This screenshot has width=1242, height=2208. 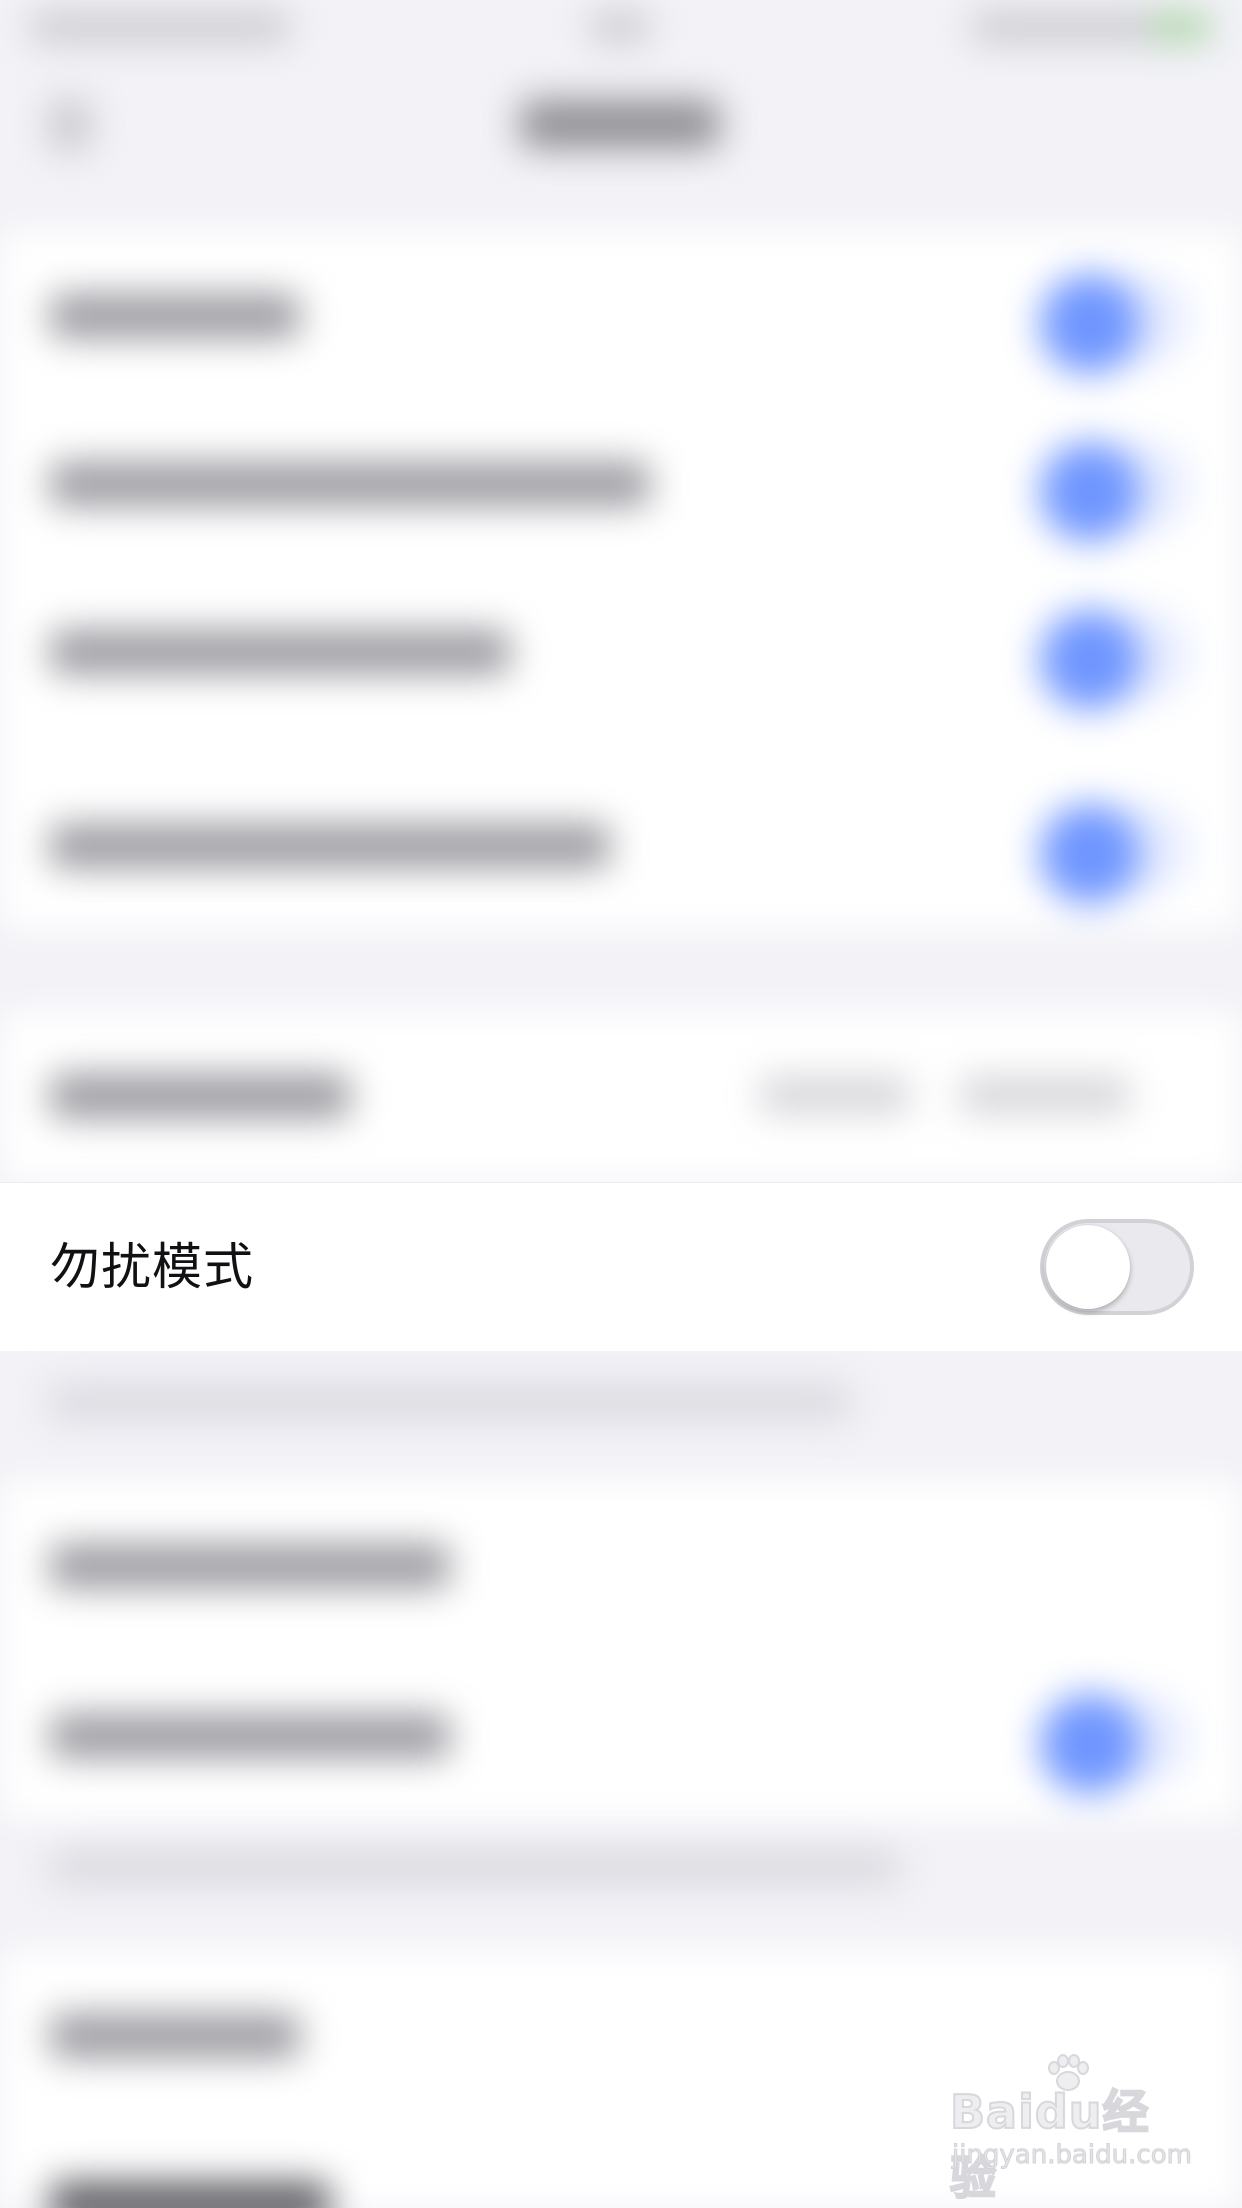 I want to click on status-bar, so click(x=621, y=30).